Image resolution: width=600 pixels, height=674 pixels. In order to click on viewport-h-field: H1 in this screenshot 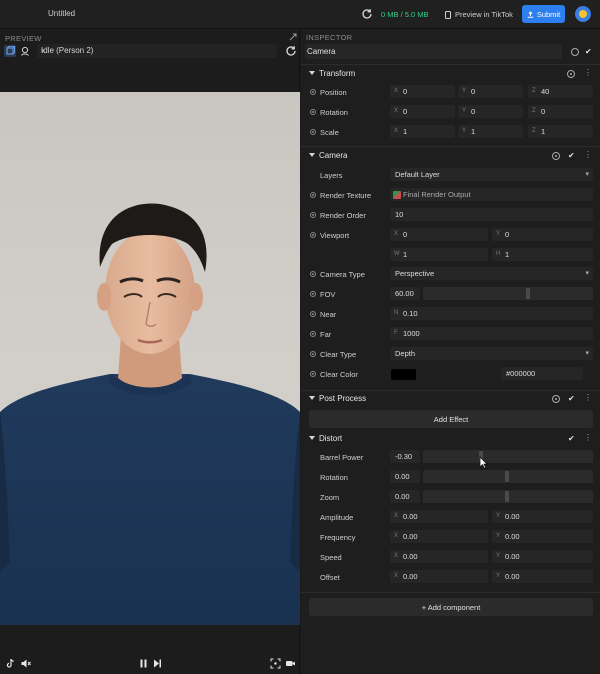, I will do `click(542, 254)`.